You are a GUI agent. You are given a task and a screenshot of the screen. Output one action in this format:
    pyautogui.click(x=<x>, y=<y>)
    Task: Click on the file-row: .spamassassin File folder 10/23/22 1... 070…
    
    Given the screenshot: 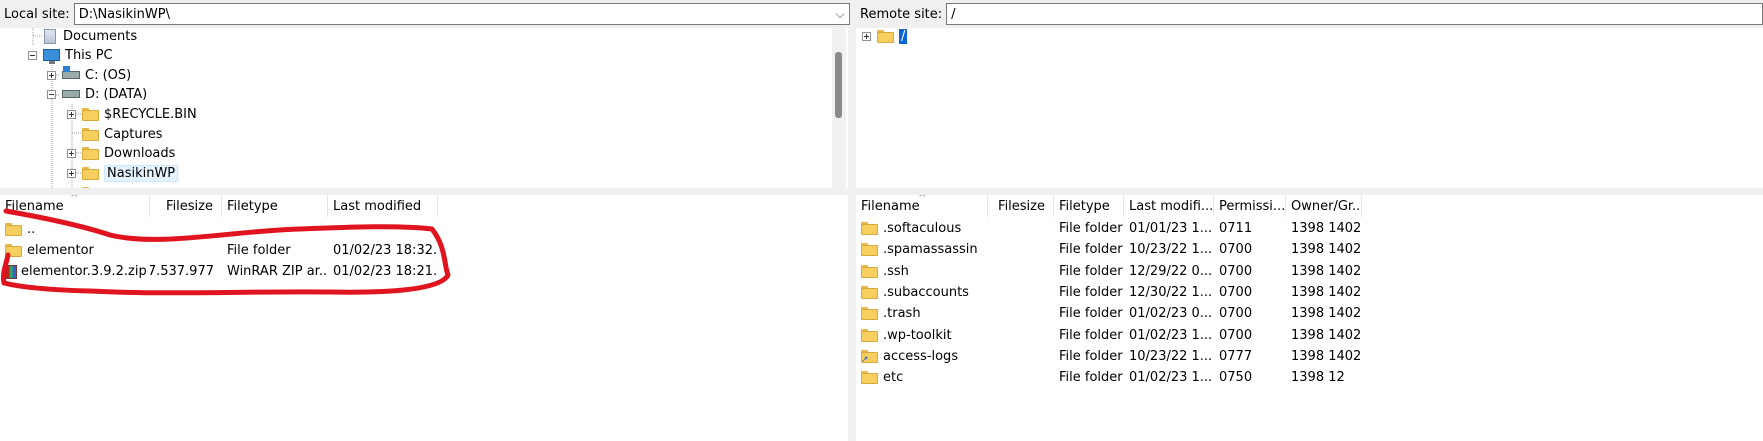 What is the action you would take?
    pyautogui.click(x=1309, y=249)
    